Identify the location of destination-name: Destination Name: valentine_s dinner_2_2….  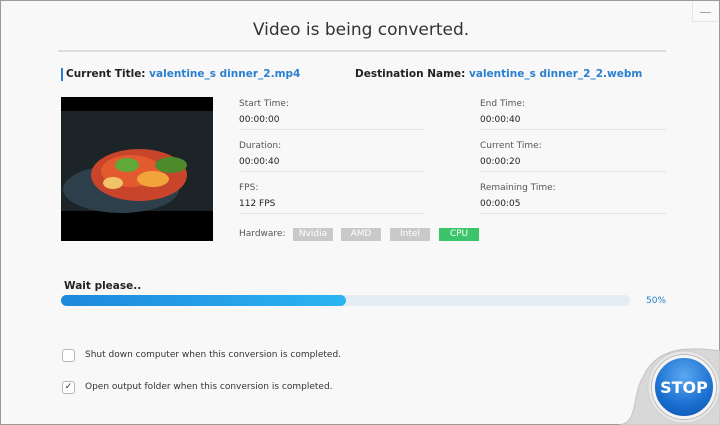
(498, 74).